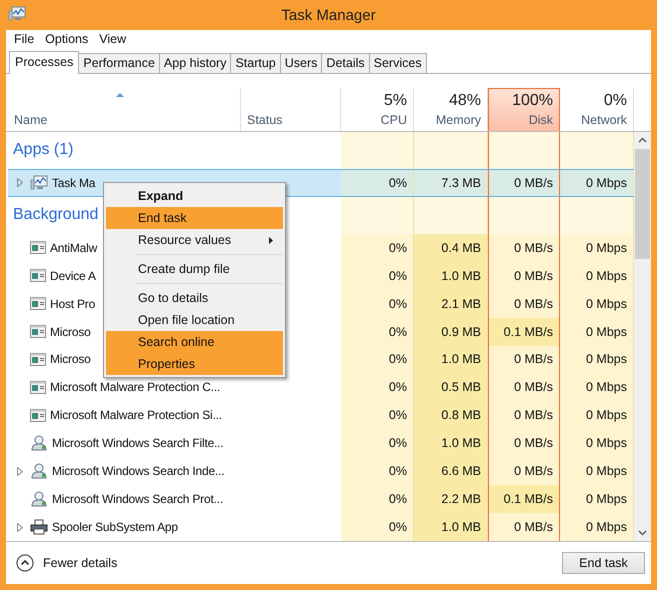 The height and width of the screenshot is (590, 657). What do you see at coordinates (194, 320) in the screenshot?
I see `context-menu-item: Open file location` at bounding box center [194, 320].